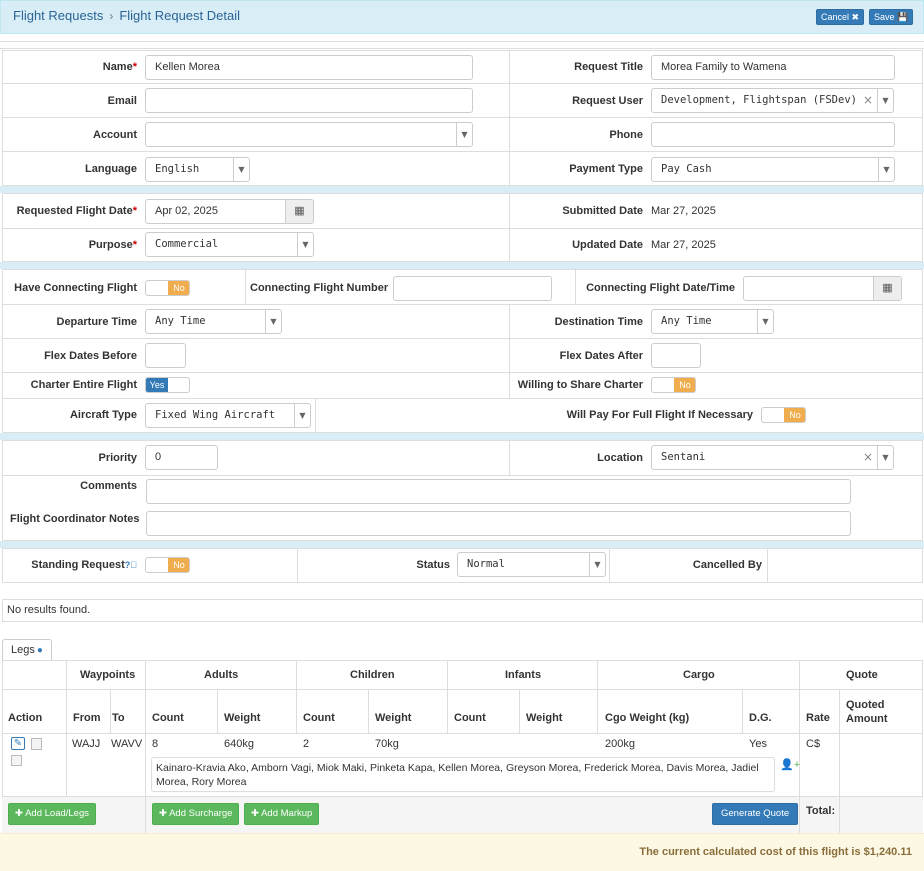  Describe the element at coordinates (117, 458) in the screenshot. I see `priority-label: Priority` at that location.